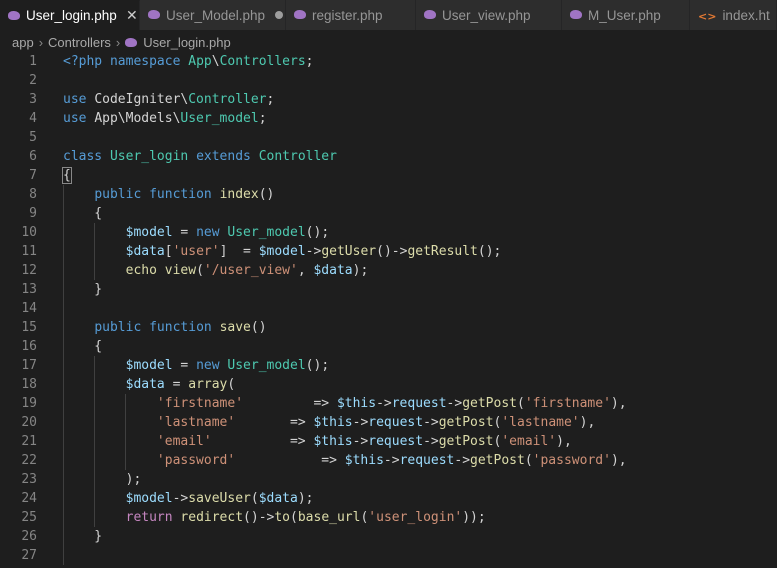 The height and width of the screenshot is (568, 777). I want to click on code-line: 14, so click(388, 308).